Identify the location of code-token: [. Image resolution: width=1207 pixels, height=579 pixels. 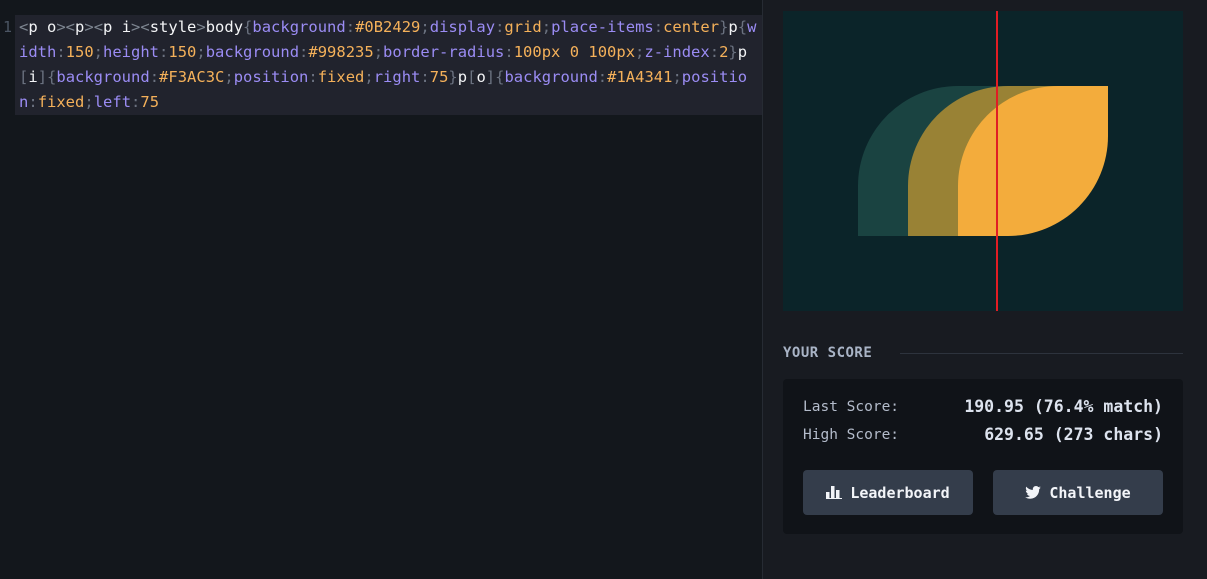
(24, 77).